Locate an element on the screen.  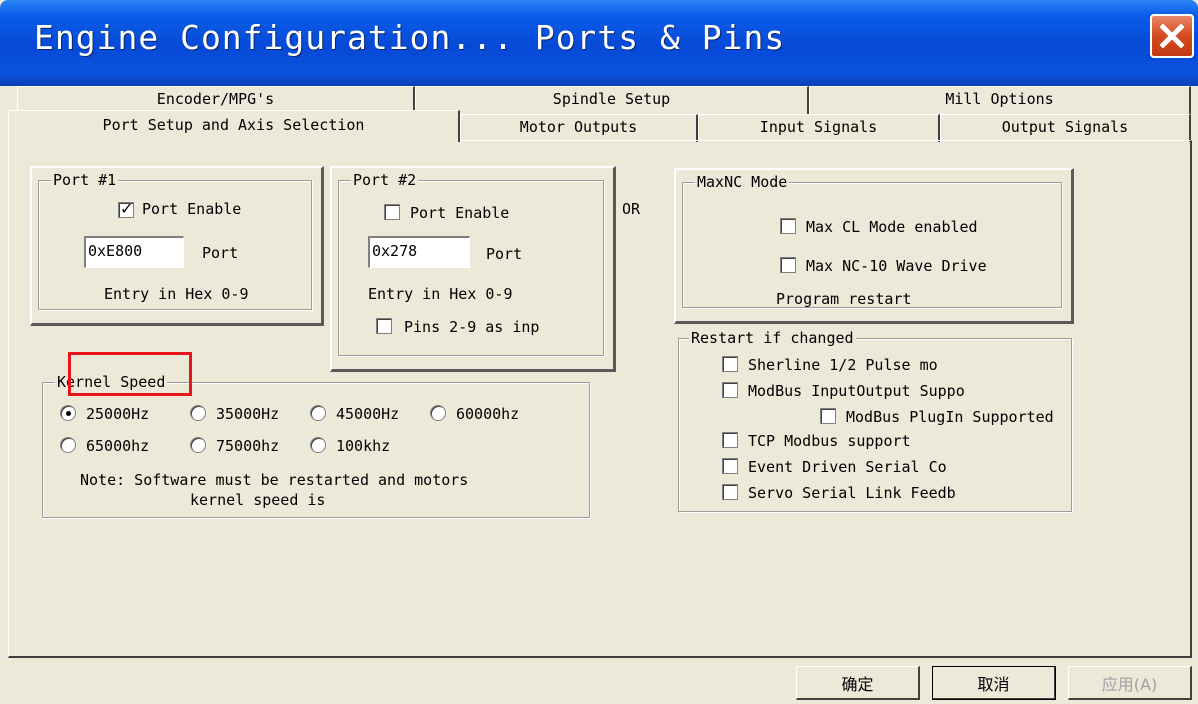
tab-label: Spindle Setup is located at coordinates (611, 99).